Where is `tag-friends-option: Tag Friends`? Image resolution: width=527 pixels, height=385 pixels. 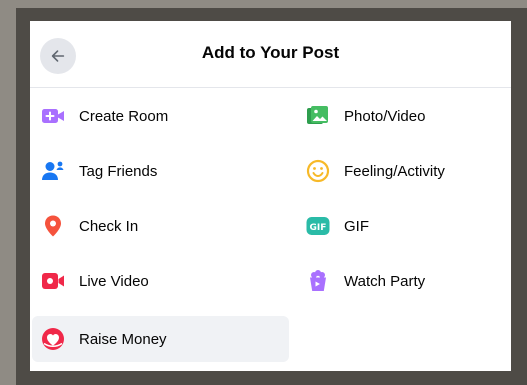 tag-friends-option: Tag Friends is located at coordinates (160, 171).